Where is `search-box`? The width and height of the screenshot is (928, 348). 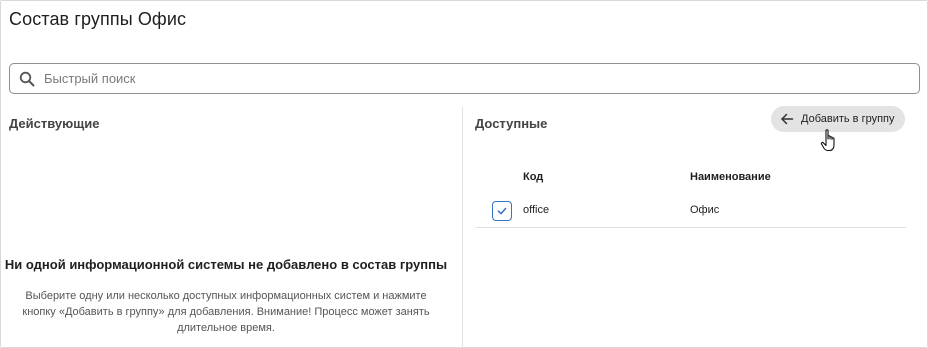 search-box is located at coordinates (464, 78).